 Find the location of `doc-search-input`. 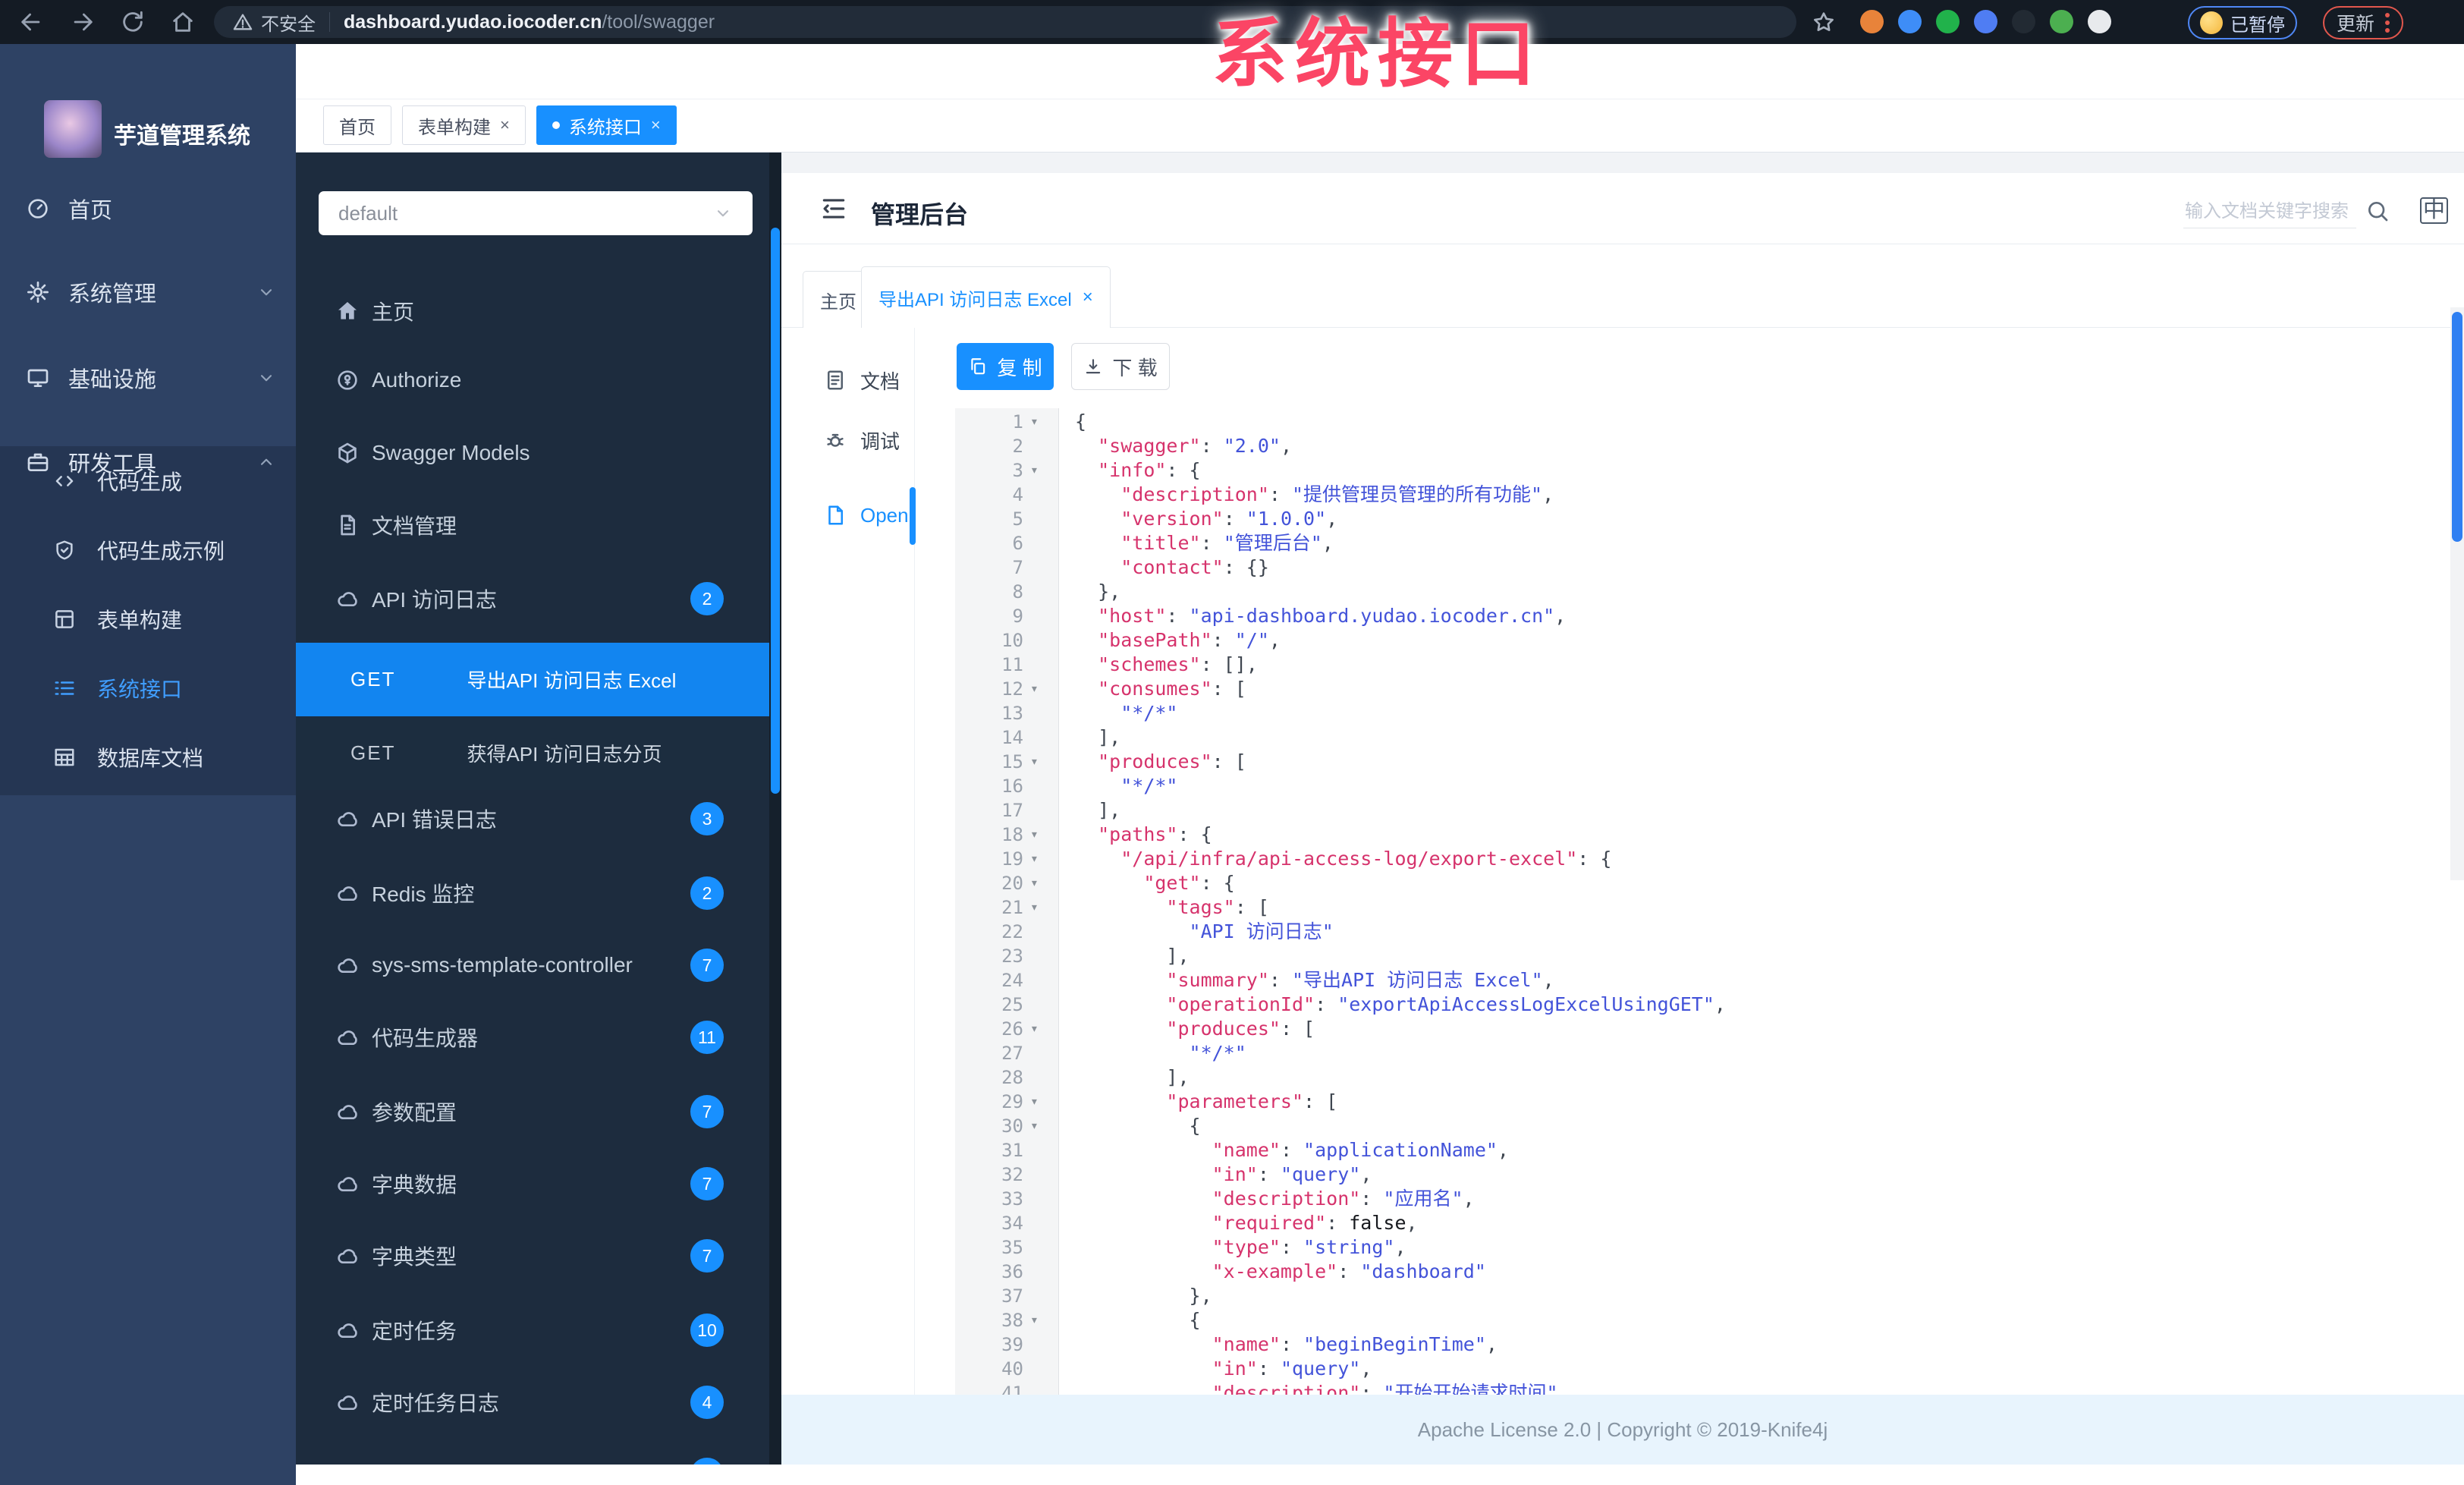

doc-search-input is located at coordinates (2269, 212).